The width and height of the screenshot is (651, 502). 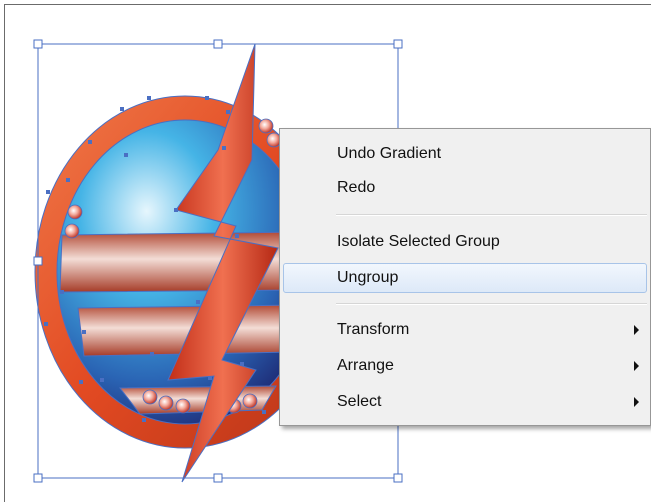 What do you see at coordinates (465, 402) in the screenshot?
I see `menu-item-select: Select` at bounding box center [465, 402].